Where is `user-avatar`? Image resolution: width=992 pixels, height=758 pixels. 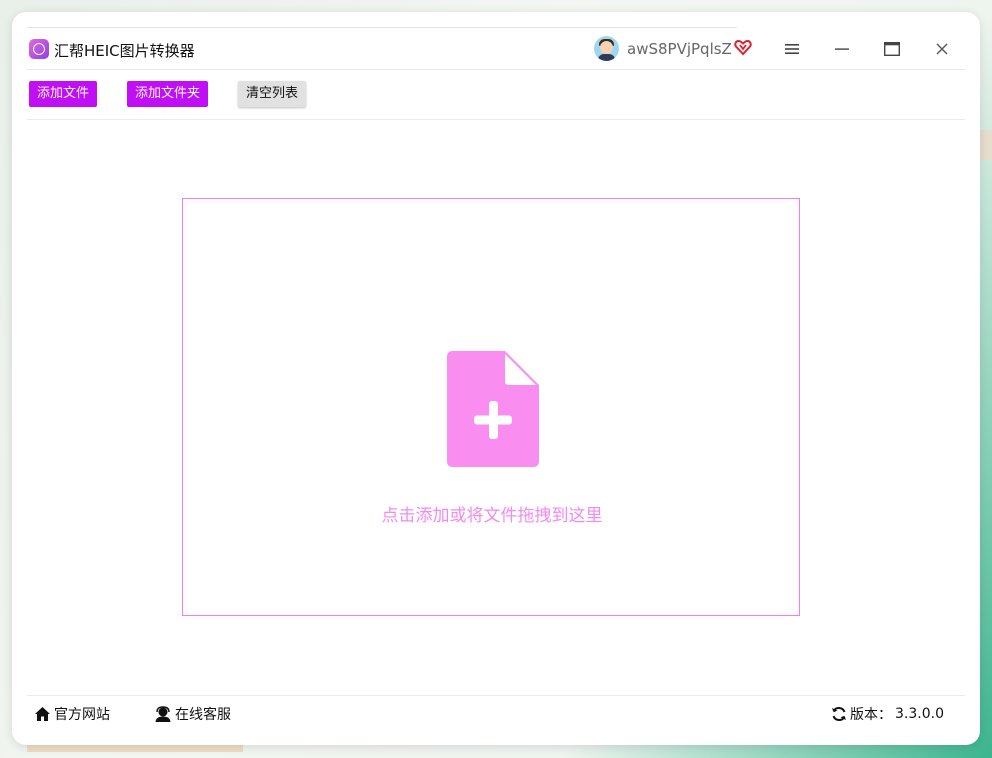
user-avatar is located at coordinates (606, 48).